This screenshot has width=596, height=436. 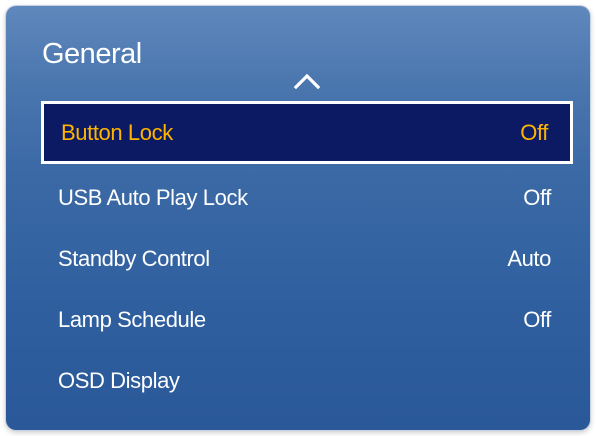 I want to click on menu-item-lamp-schedule: Lamp Schedule Off, so click(x=307, y=319).